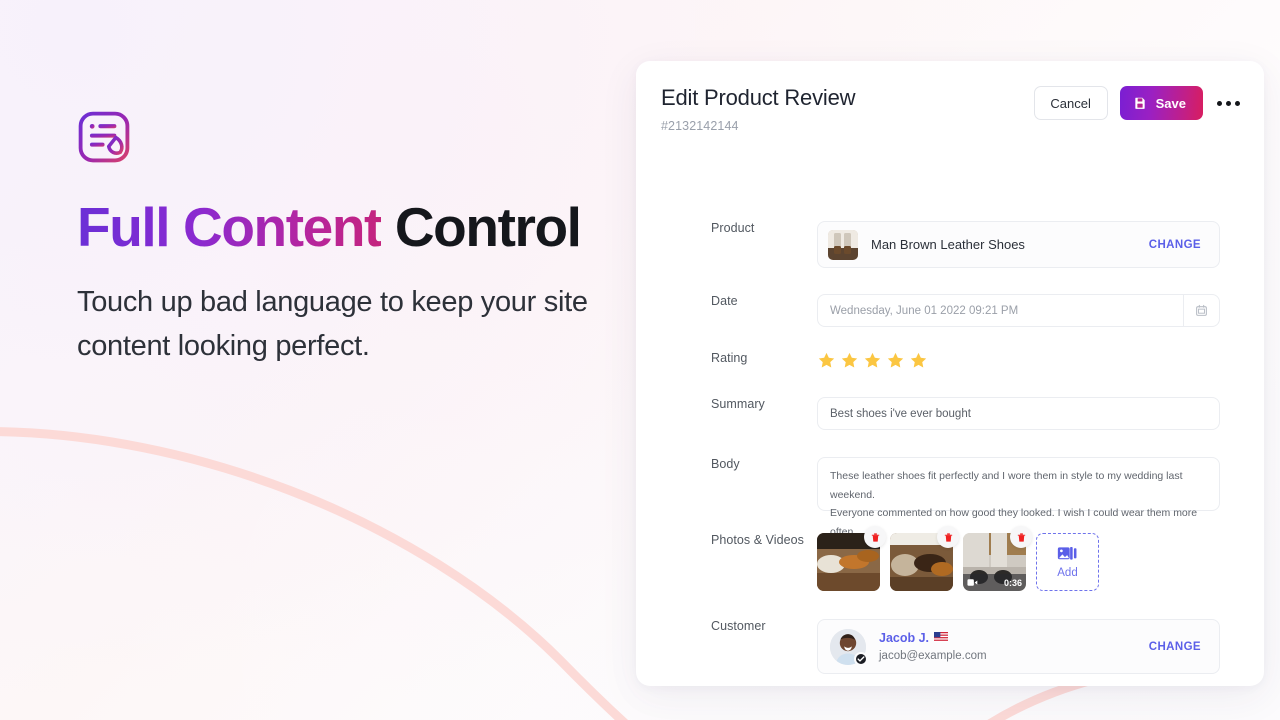 Image resolution: width=1280 pixels, height=720 pixels. I want to click on change-product-link: CHANGE, so click(1175, 245).